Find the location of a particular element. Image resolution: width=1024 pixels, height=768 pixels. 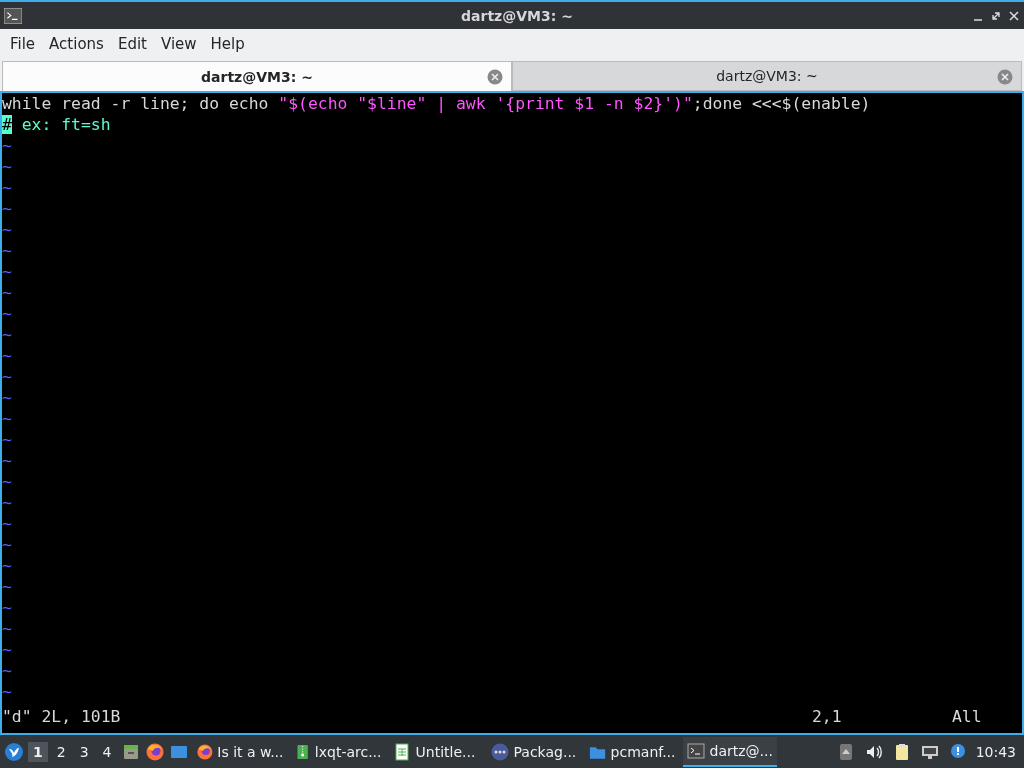

workspace-button: 2 is located at coordinates (61, 751).